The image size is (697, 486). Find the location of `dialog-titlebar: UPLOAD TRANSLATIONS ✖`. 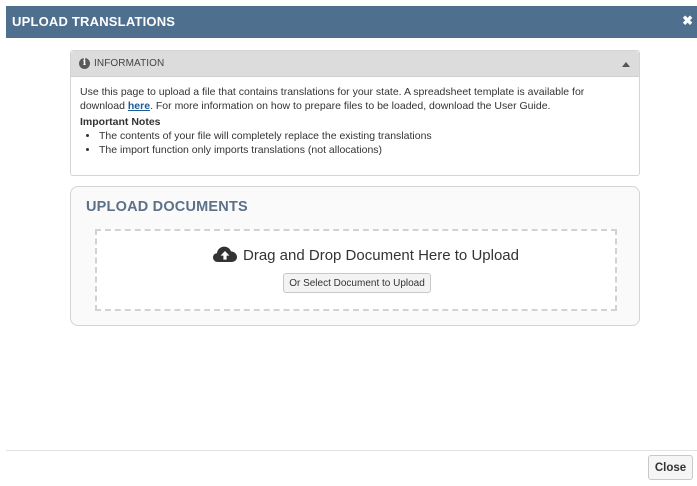

dialog-titlebar: UPLOAD TRANSLATIONS ✖ is located at coordinates (351, 22).